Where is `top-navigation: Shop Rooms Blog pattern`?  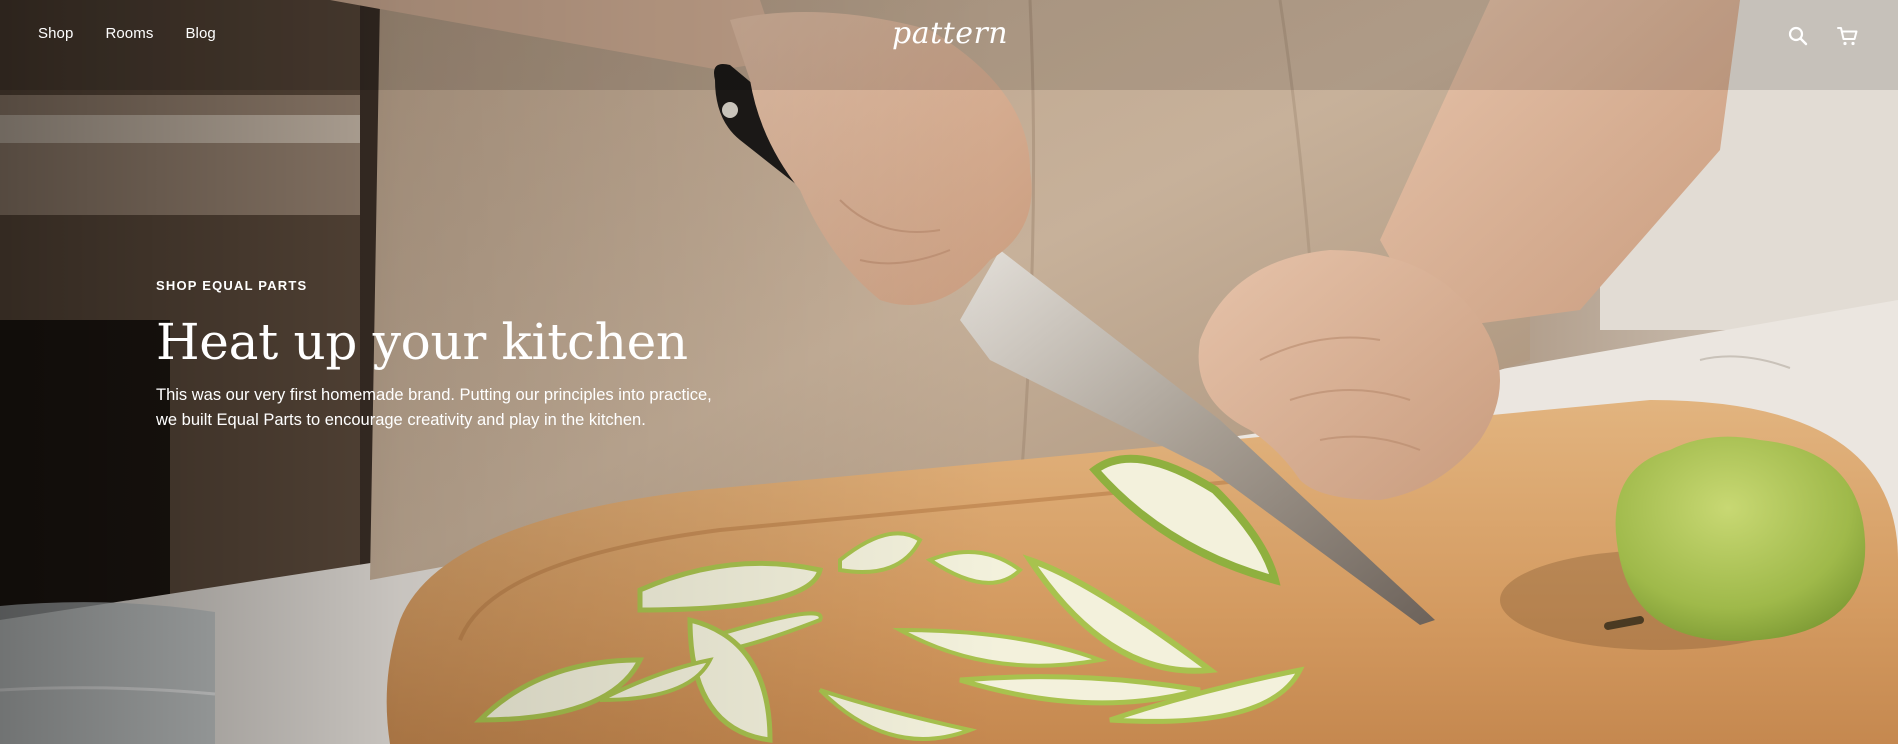 top-navigation: Shop Rooms Blog pattern is located at coordinates (949, 36).